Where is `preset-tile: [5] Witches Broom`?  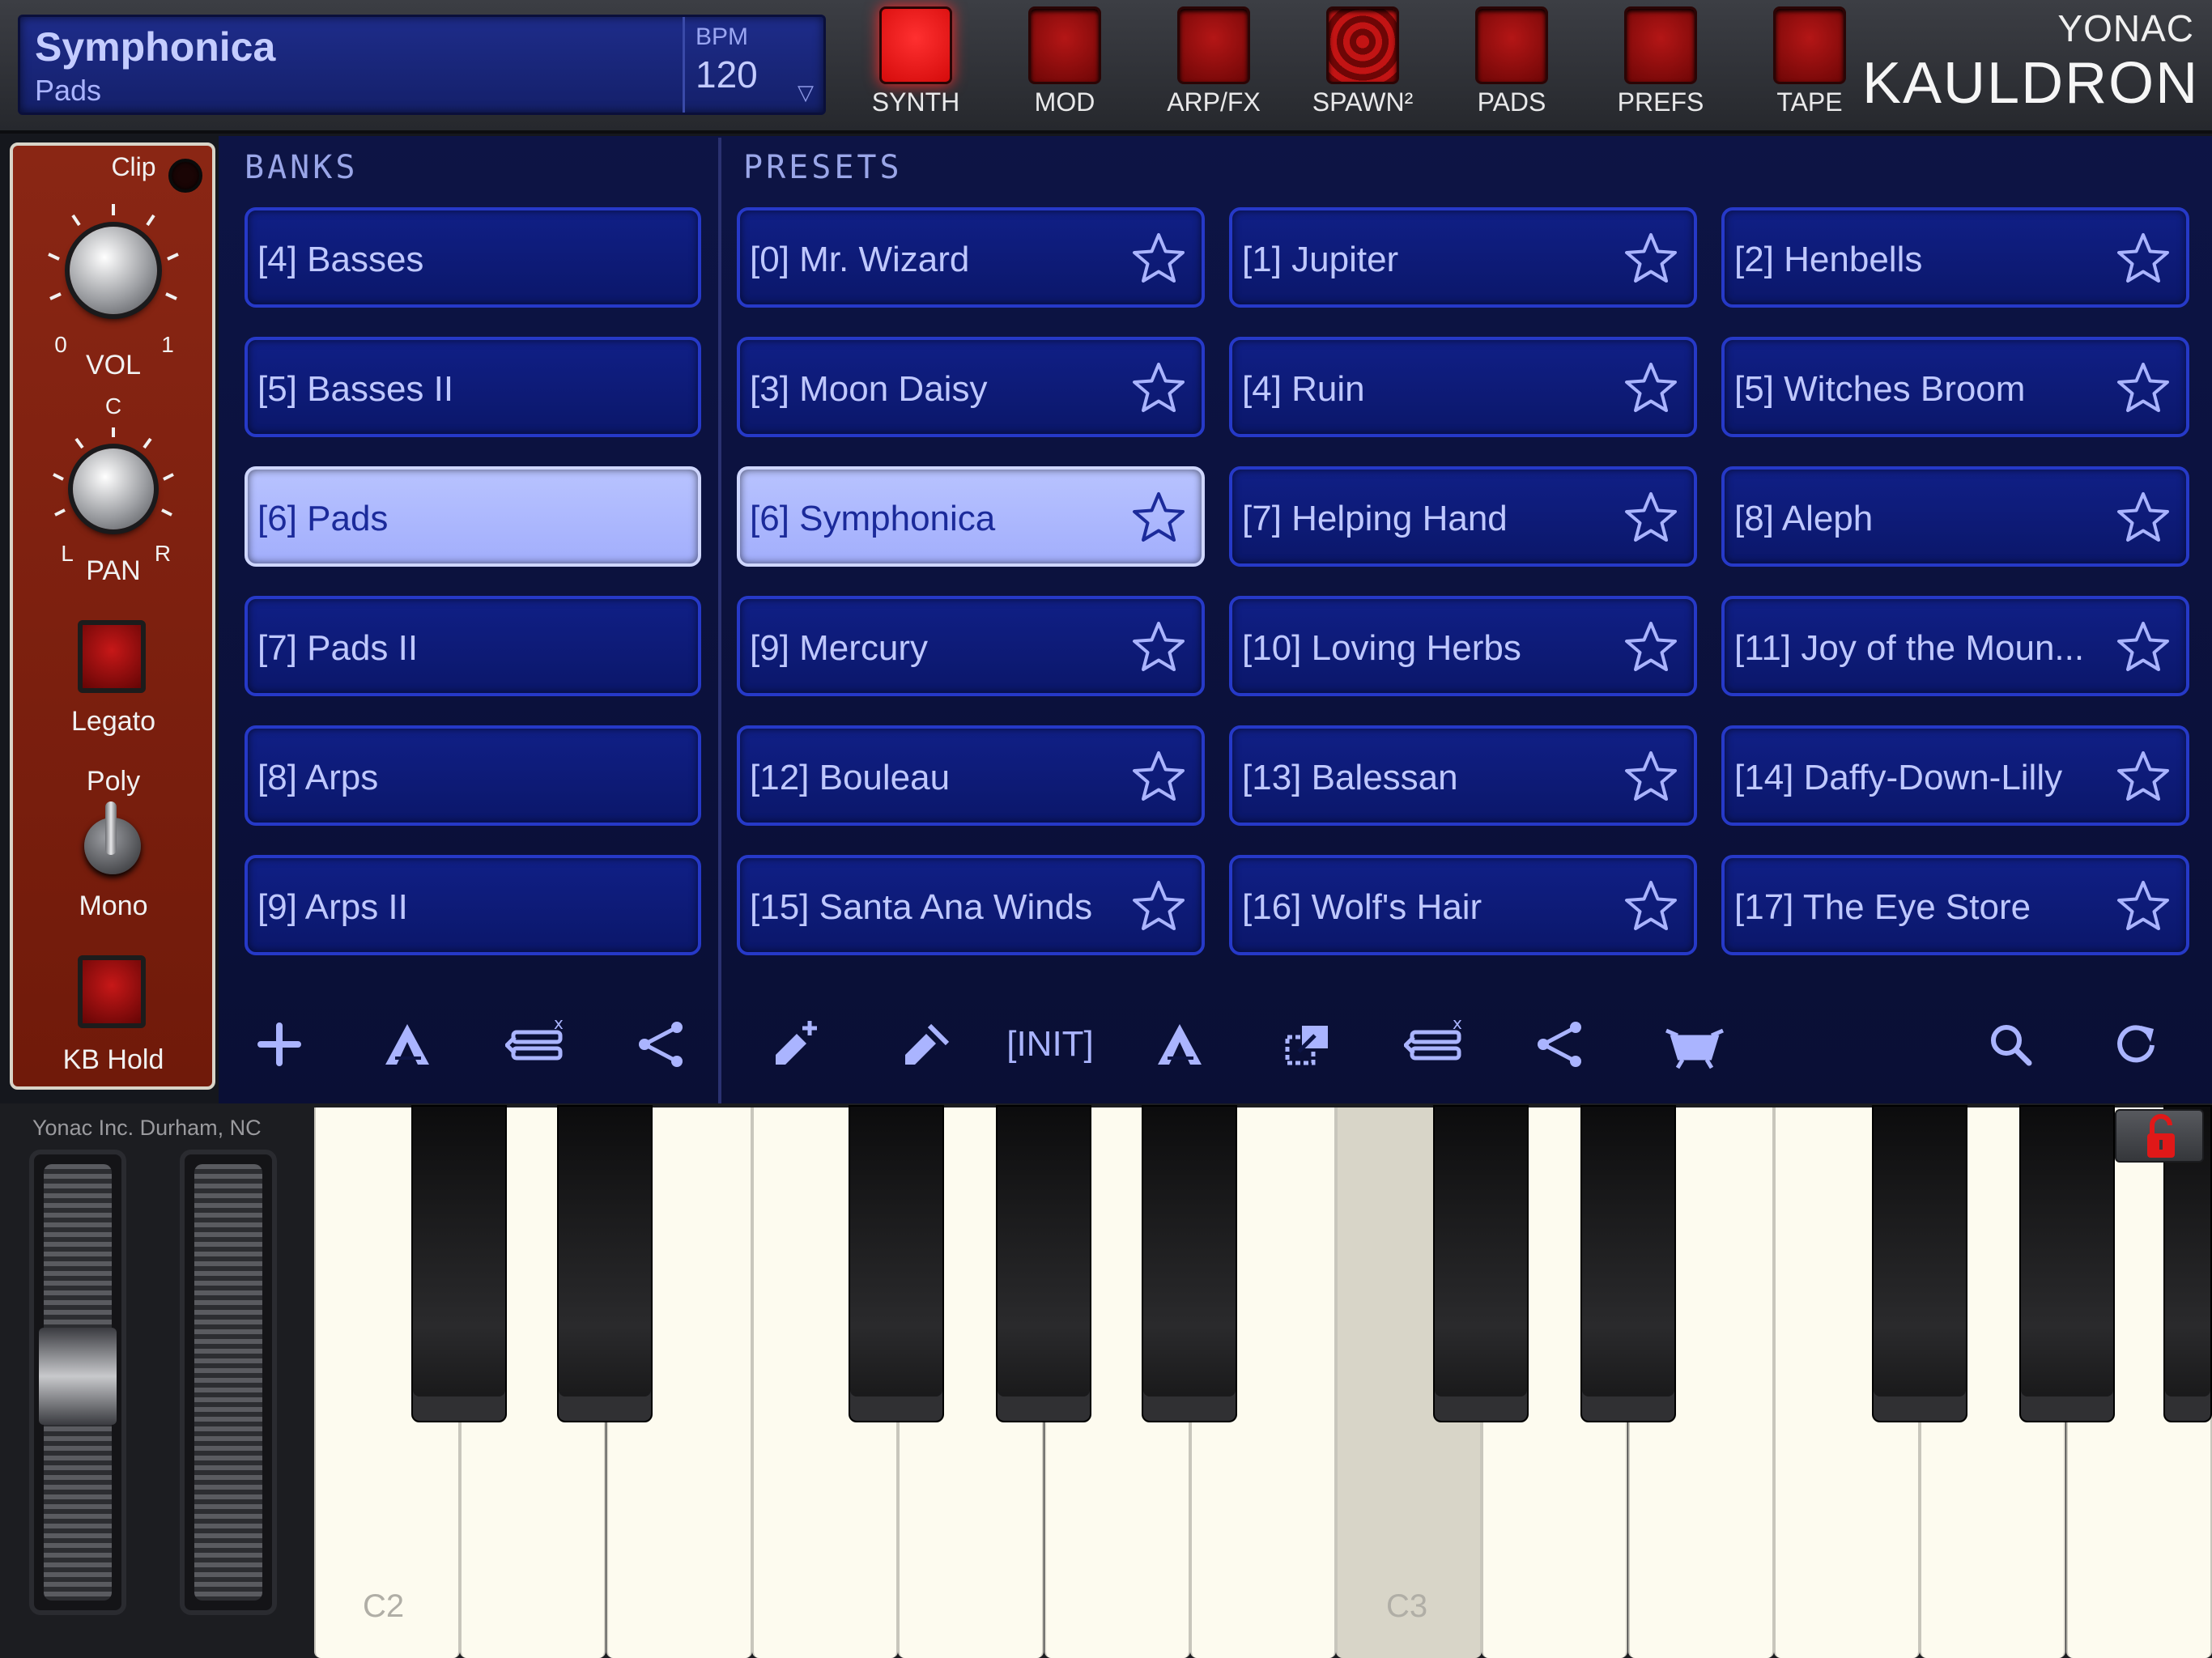 preset-tile: [5] Witches Broom is located at coordinates (1955, 387).